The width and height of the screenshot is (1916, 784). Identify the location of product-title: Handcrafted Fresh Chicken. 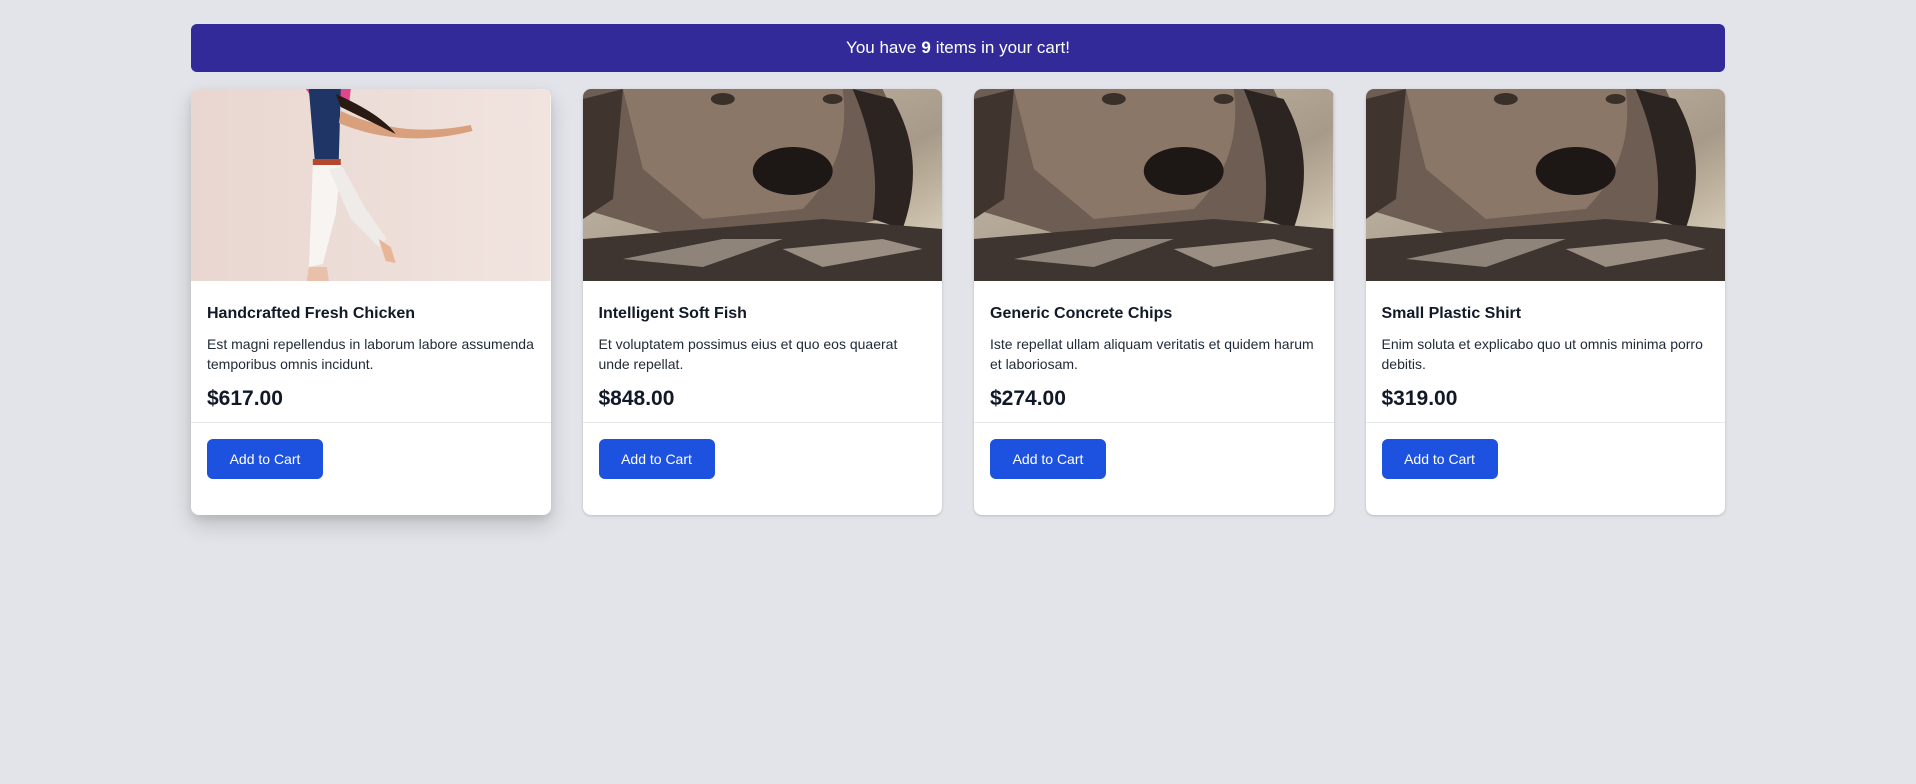
(311, 313).